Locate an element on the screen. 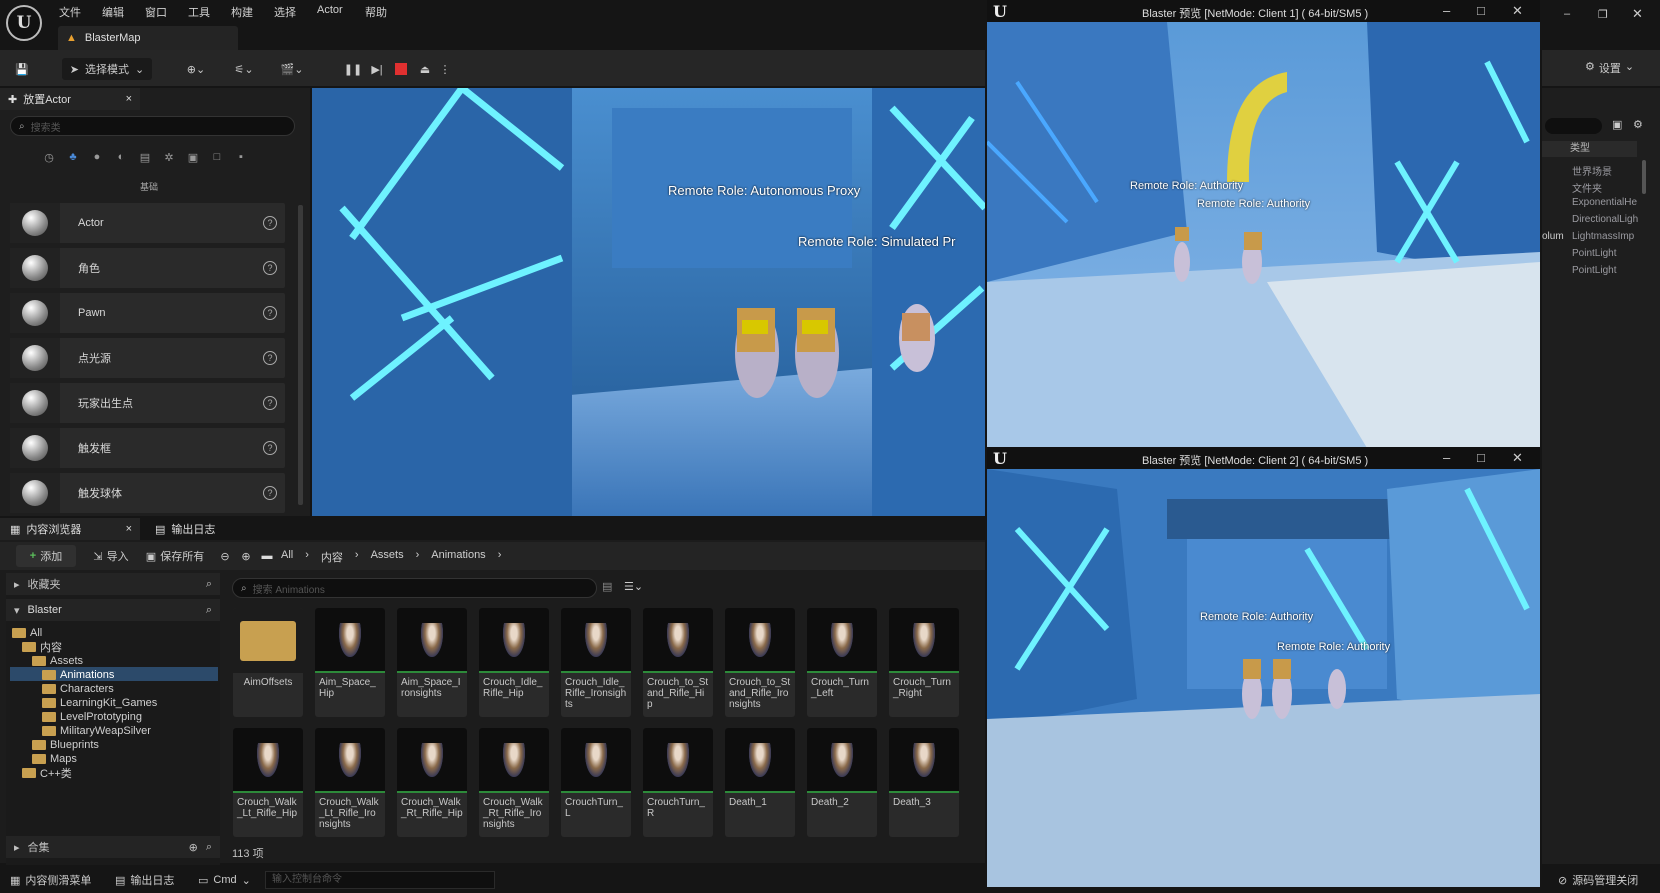 The image size is (1660, 893). asset-tile: Death_2 is located at coordinates (842, 782).